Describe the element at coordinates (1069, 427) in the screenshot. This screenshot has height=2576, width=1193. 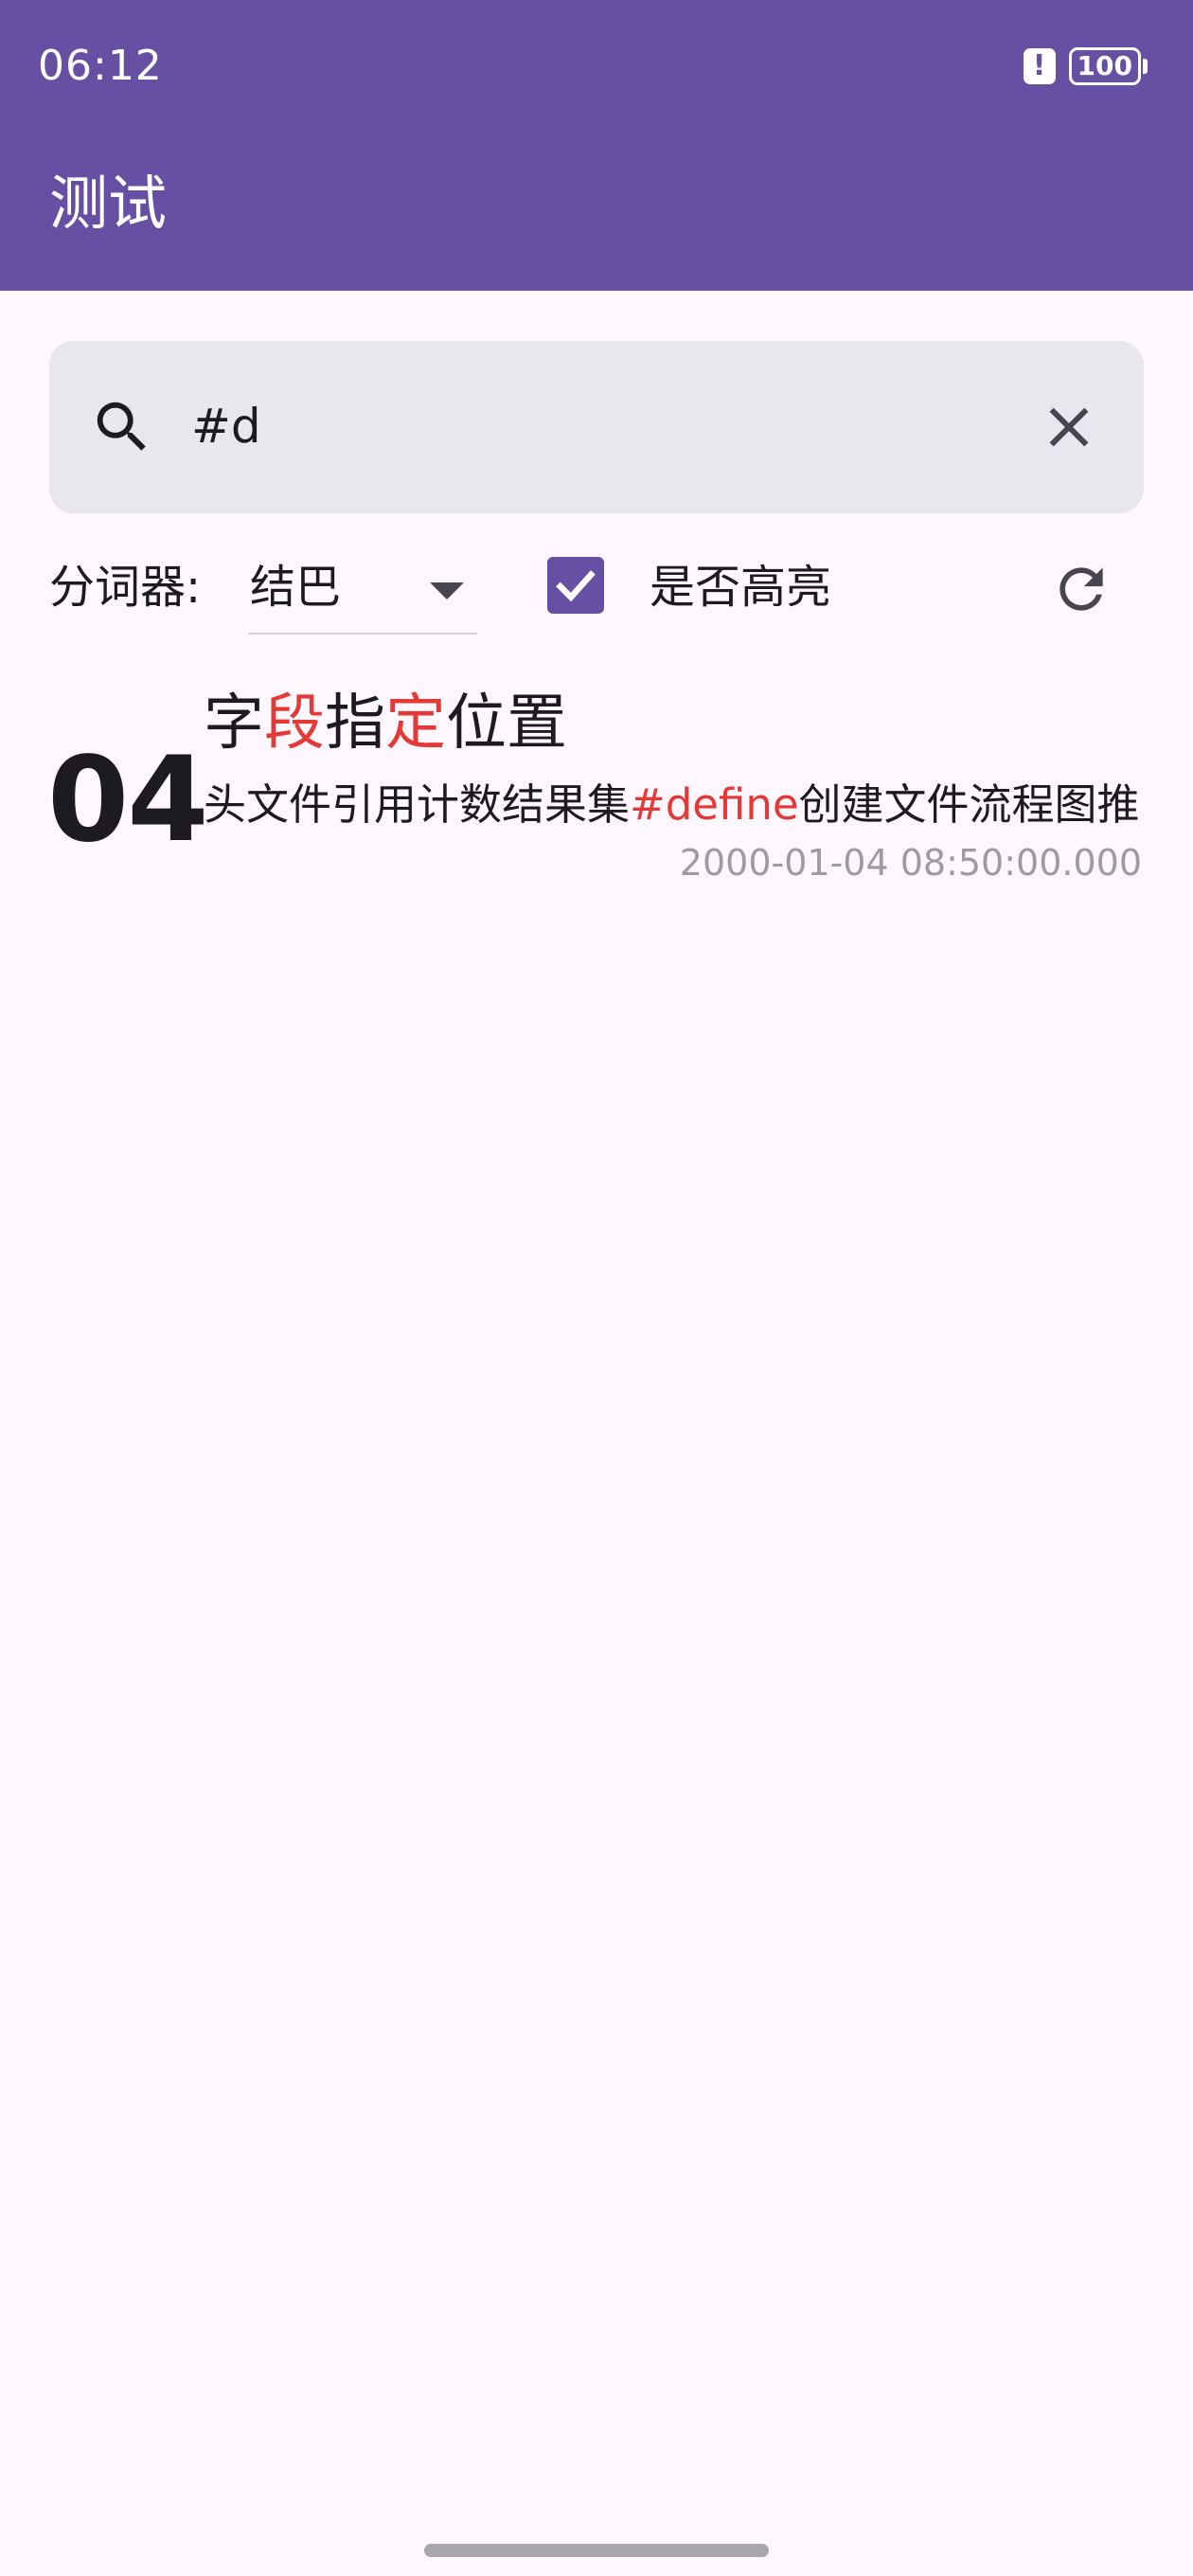
I see `clear-icon` at that location.